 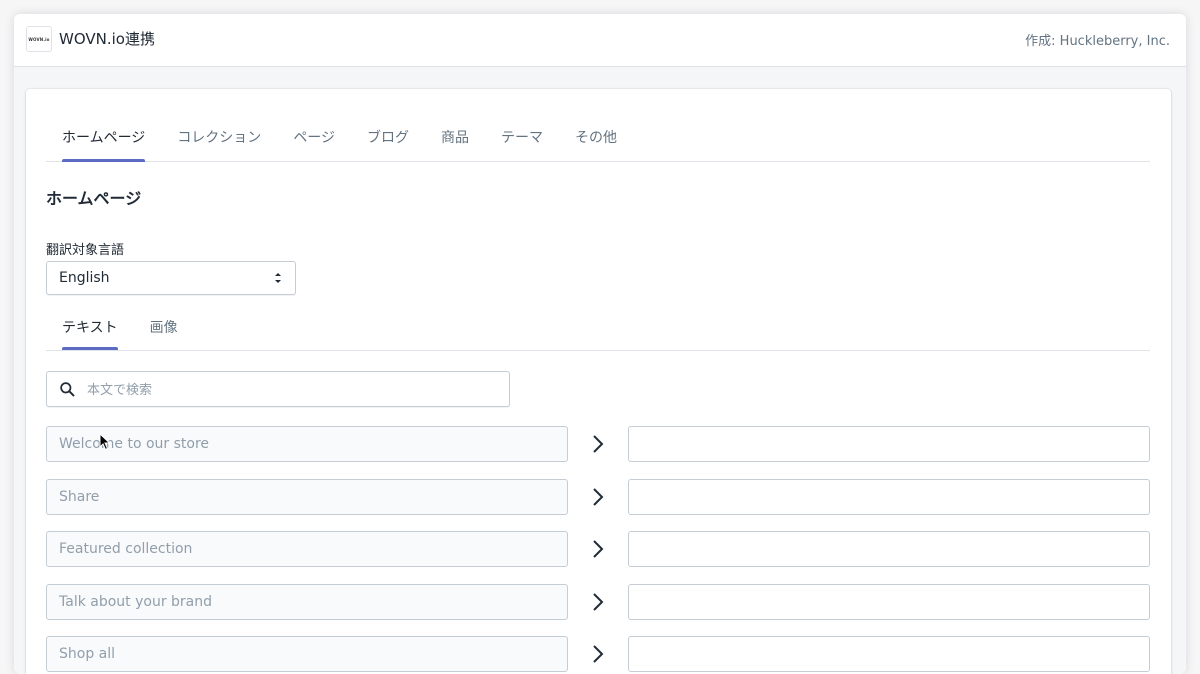 I want to click on tab-images: 画像, so click(x=164, y=328).